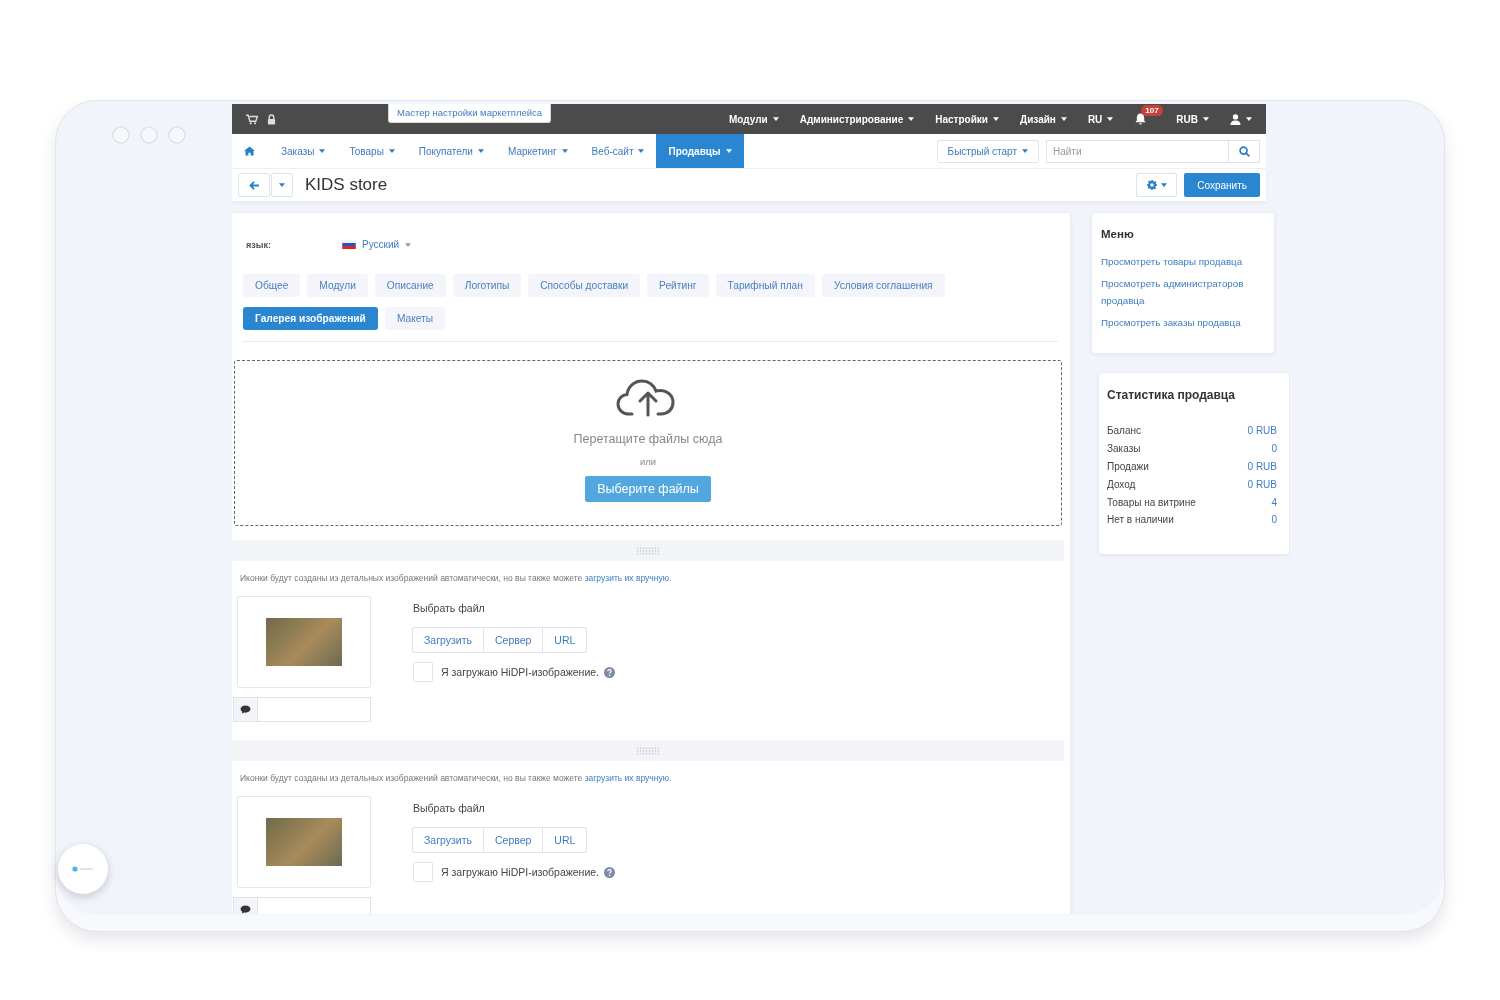 This screenshot has height=1000, width=1500. Describe the element at coordinates (1043, 119) in the screenshot. I see `menu-dropdown: Дизайн` at that location.